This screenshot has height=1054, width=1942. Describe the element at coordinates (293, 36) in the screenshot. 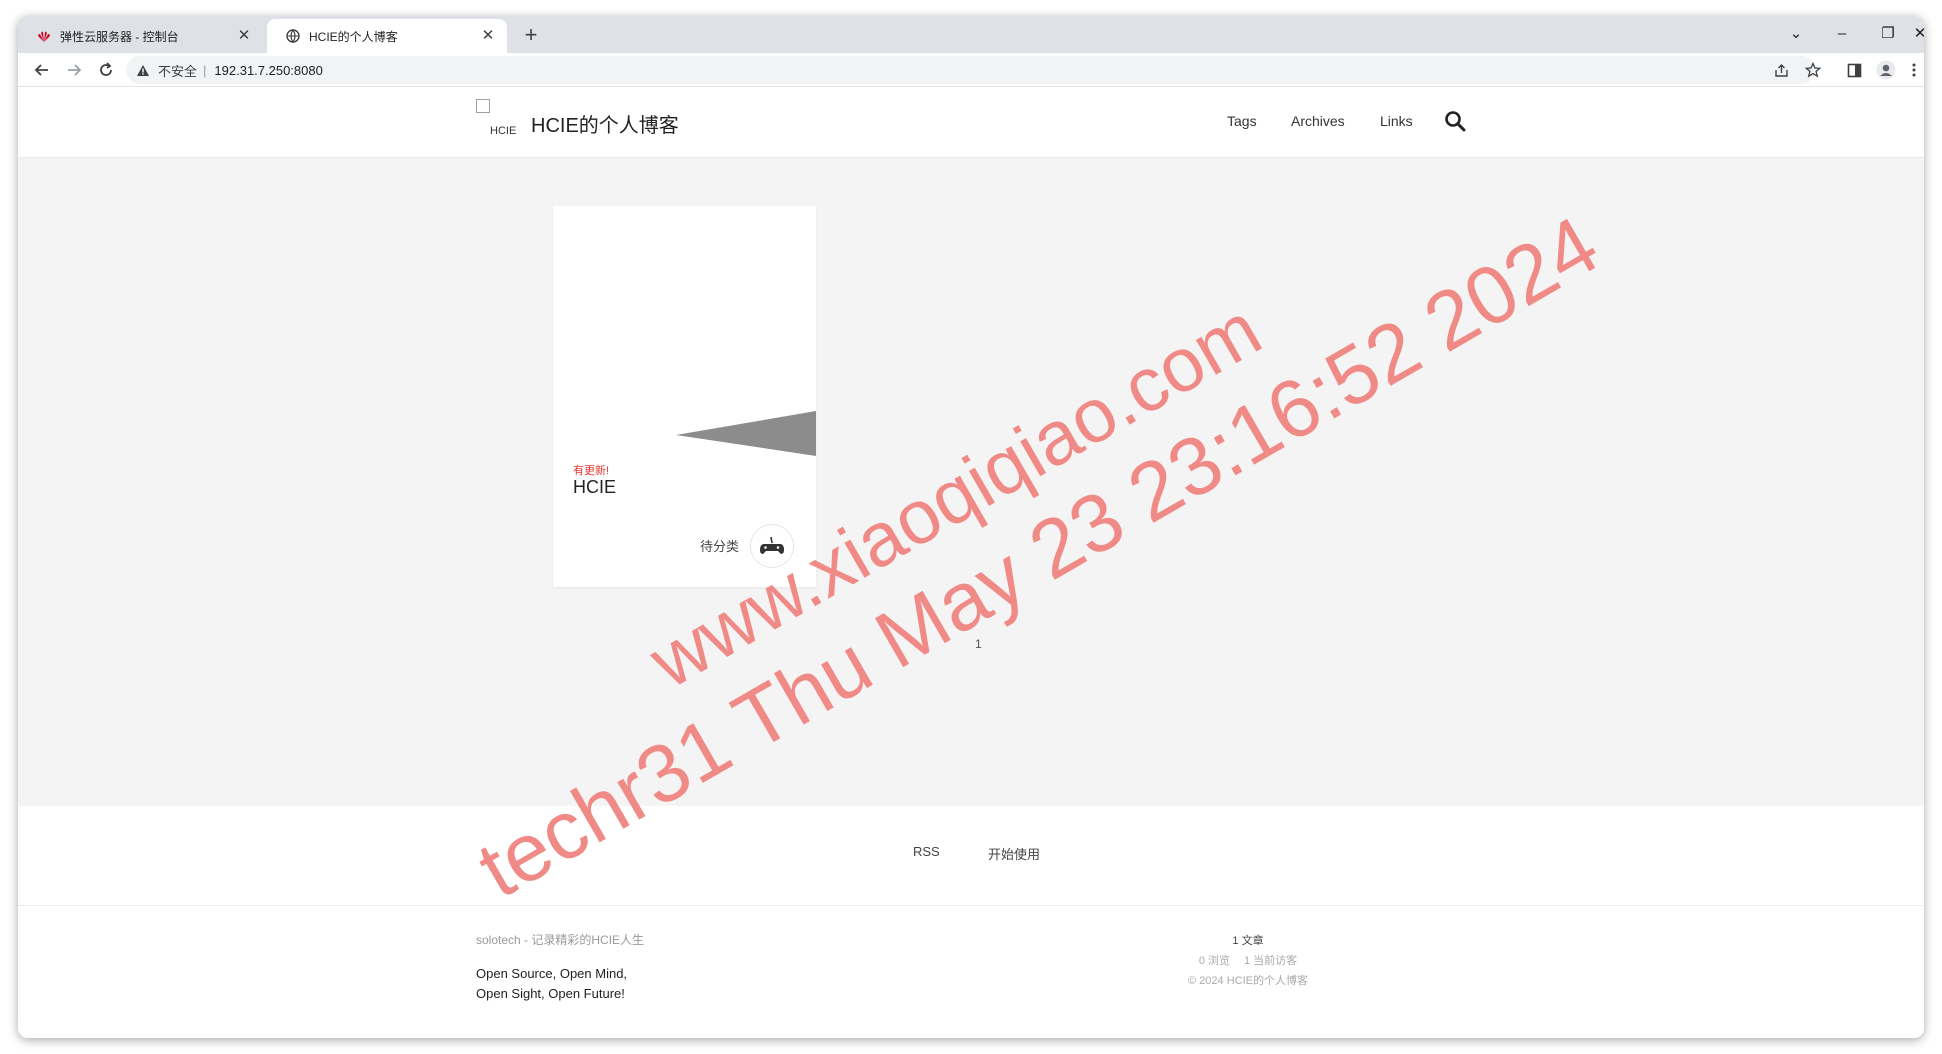

I see `globe-icon` at that location.